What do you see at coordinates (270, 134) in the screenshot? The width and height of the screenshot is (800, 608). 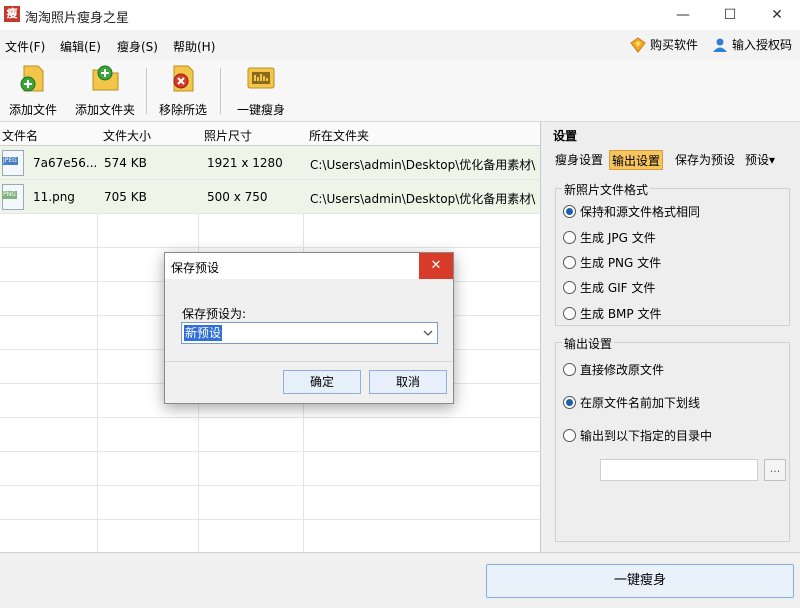 I see `table-header: 文件名 文件大小 照片尺寸 所在文件夹` at bounding box center [270, 134].